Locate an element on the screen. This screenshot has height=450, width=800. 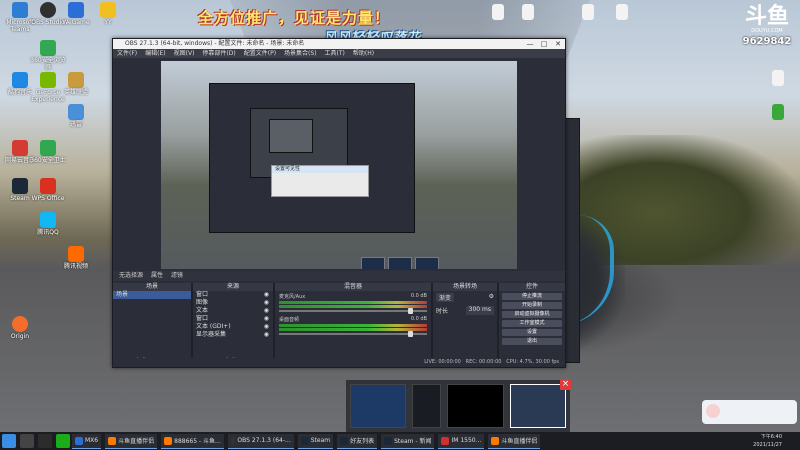
desktop-icon-tencent-video: 腾讯视频 is located at coordinates (76, 258).